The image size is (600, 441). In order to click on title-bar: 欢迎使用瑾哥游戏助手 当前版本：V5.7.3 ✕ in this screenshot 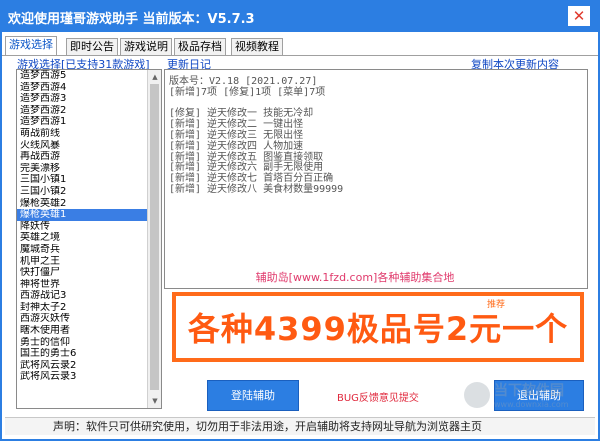, I will do `click(300, 16)`.